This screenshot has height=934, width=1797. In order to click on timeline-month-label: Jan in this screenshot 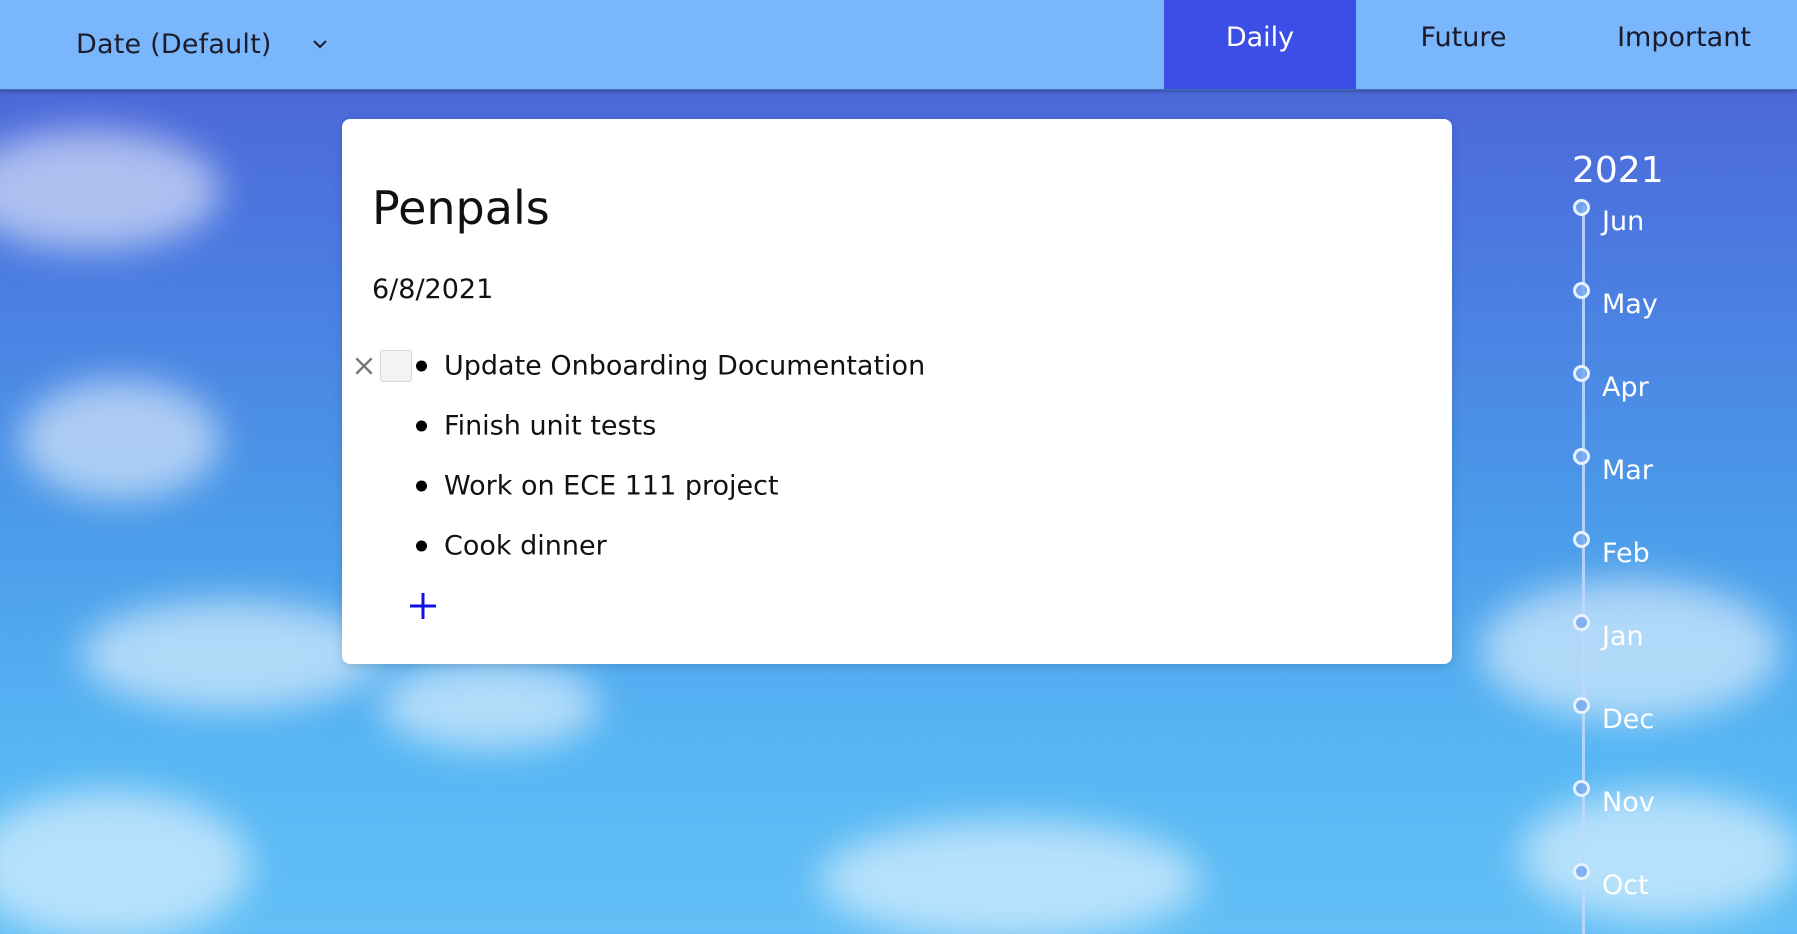, I will do `click(1623, 636)`.